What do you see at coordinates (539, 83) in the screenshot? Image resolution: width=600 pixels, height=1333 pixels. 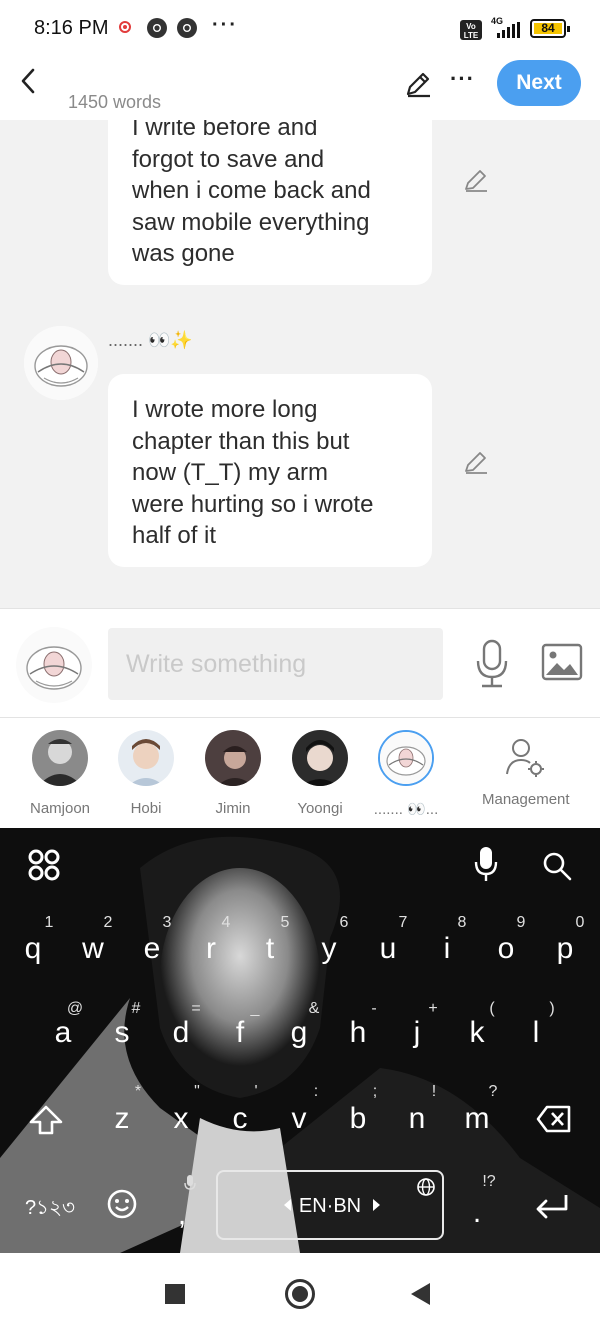 I see `next-button: Next` at bounding box center [539, 83].